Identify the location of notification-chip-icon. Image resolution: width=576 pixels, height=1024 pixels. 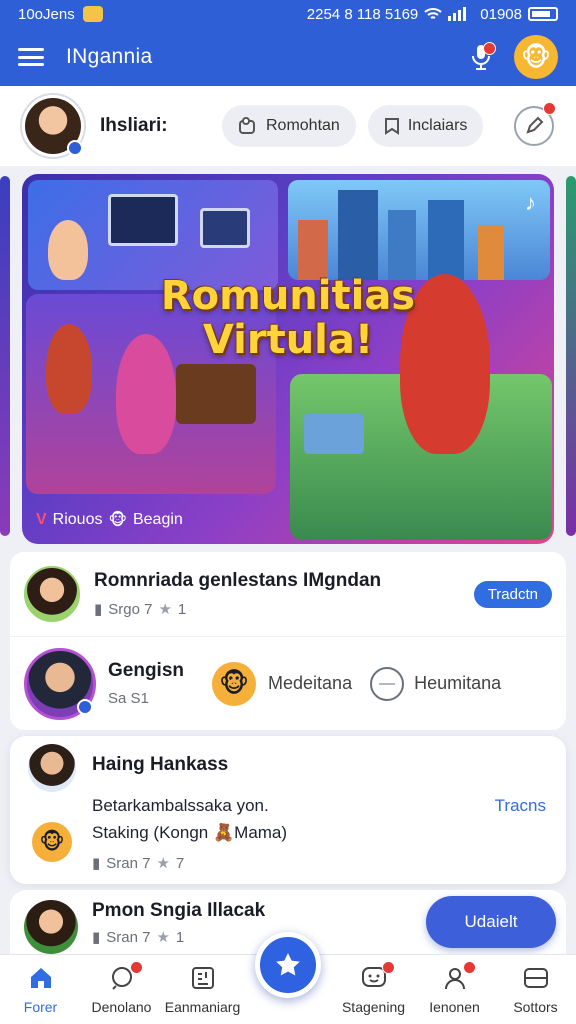
(92, 14).